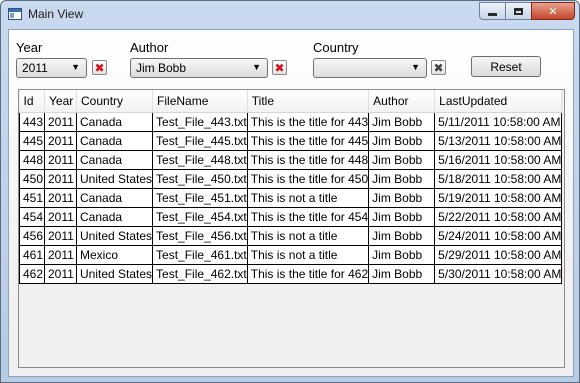 This screenshot has height=383, width=580. What do you see at coordinates (498, 255) in the screenshot?
I see `cell-lastupdated: 5/29/2011 10:58:00 AM` at bounding box center [498, 255].